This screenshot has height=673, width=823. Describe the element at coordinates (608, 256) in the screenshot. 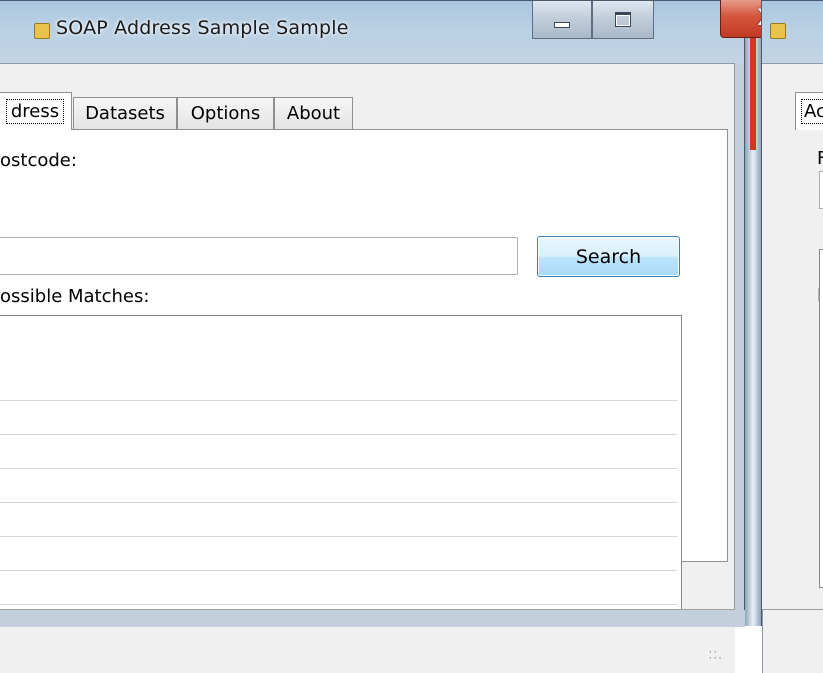

I see `search-button: Search` at that location.